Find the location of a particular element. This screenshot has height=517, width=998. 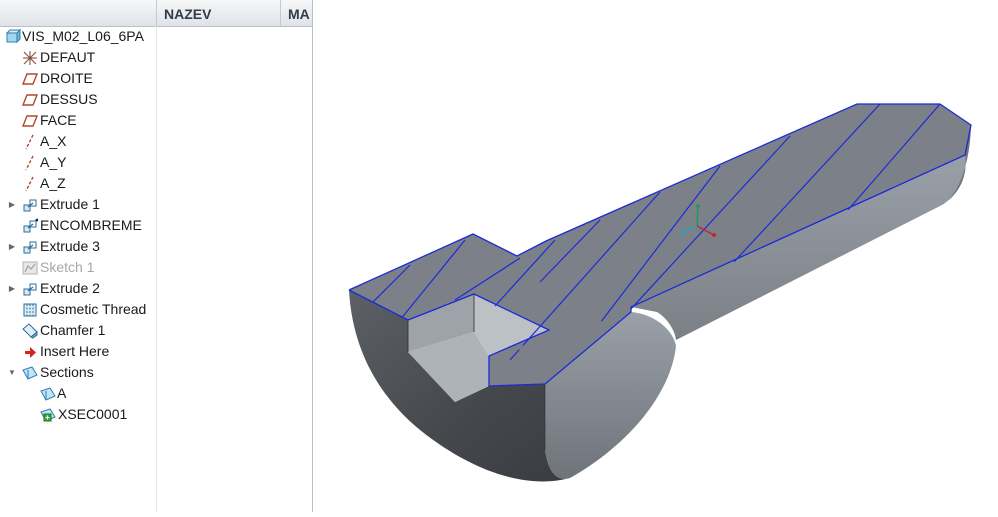

tree-item-cosmetic-thread: Cosmetic Thread is located at coordinates (78, 309).